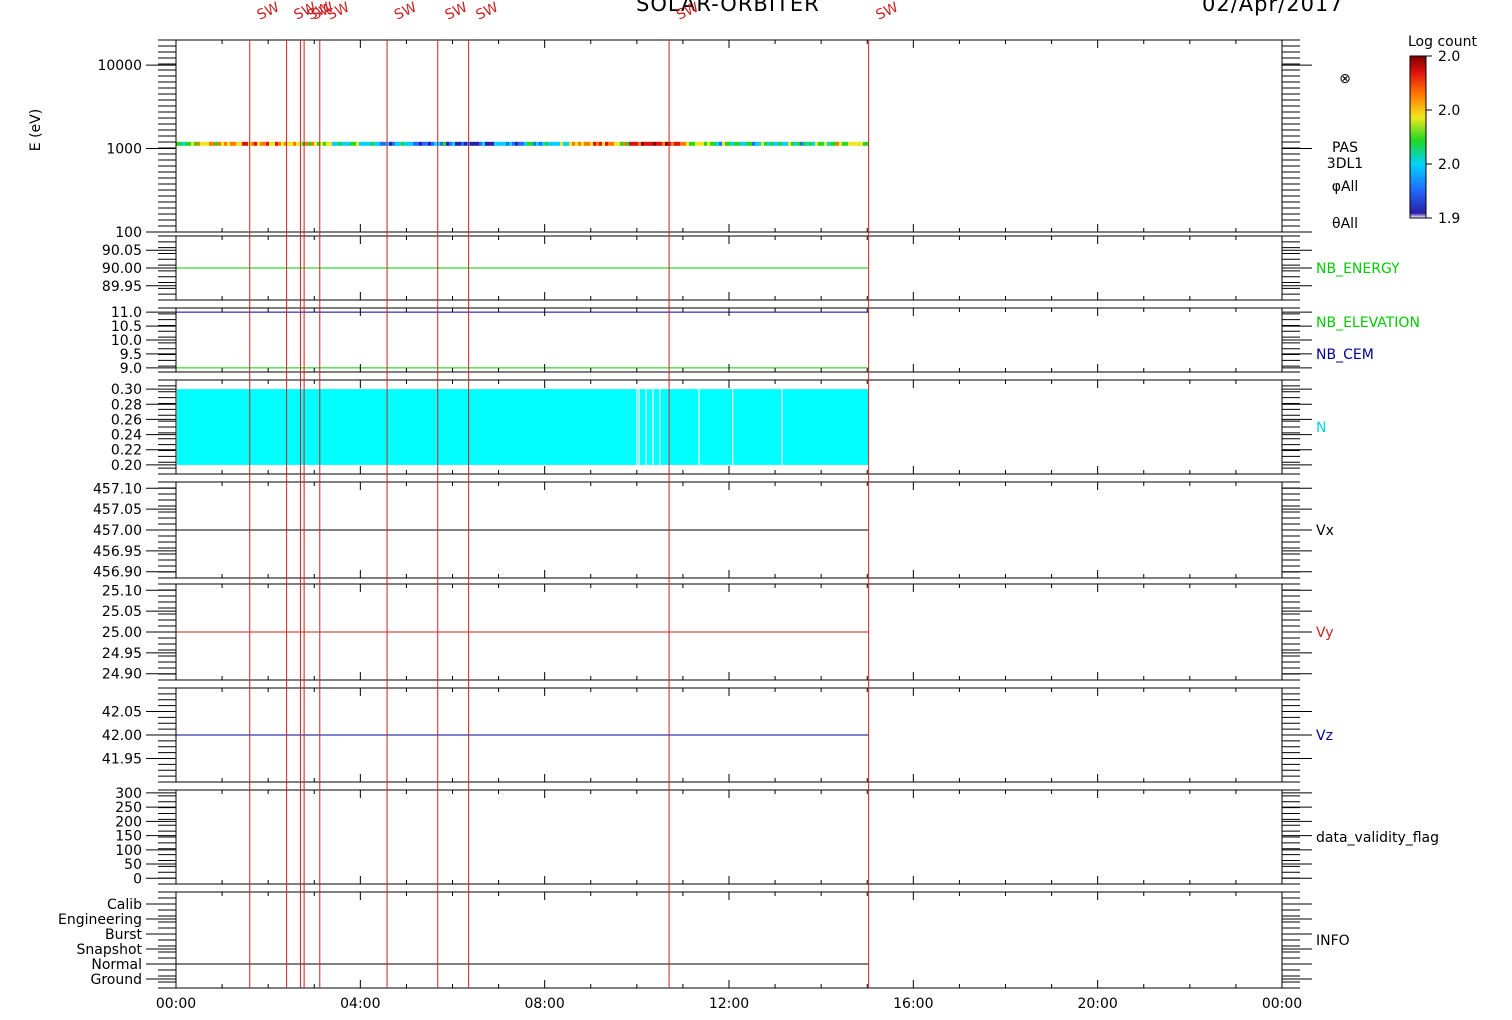 This screenshot has height=1020, width=1512. I want to click on y-tick-label: 24.95, so click(122, 654).